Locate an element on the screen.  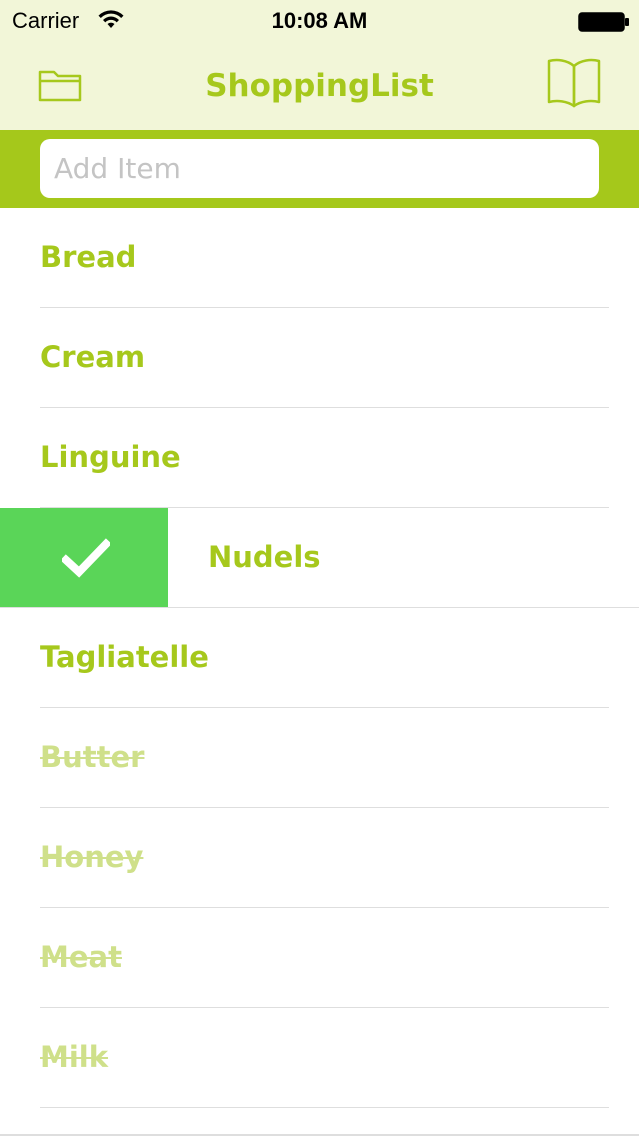
add-item-input is located at coordinates (319, 168).